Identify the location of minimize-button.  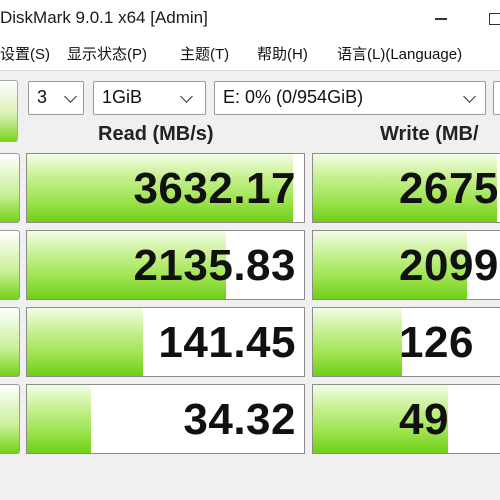
(441, 19).